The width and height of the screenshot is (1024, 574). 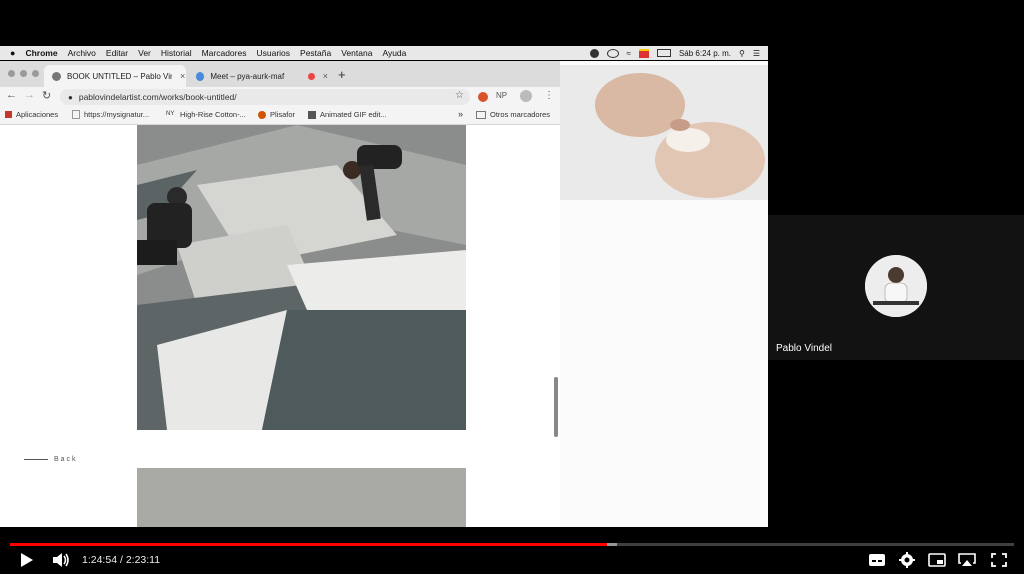 I want to click on subtitles-icon, so click(x=877, y=560).